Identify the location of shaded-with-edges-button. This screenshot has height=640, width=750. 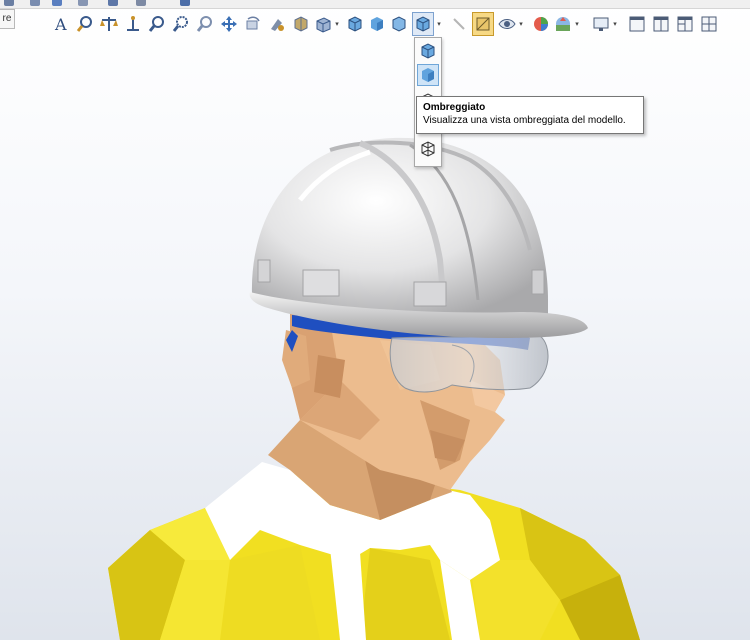
(355, 24).